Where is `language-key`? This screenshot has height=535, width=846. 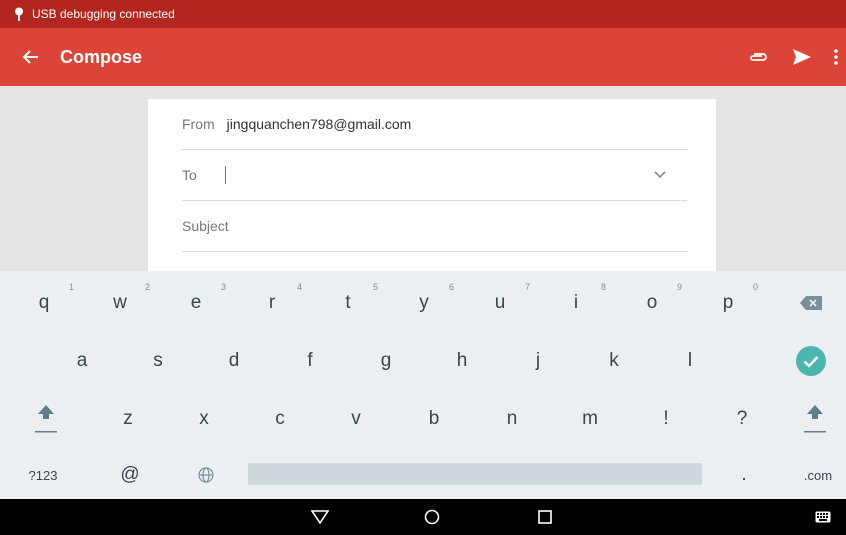 language-key is located at coordinates (206, 475).